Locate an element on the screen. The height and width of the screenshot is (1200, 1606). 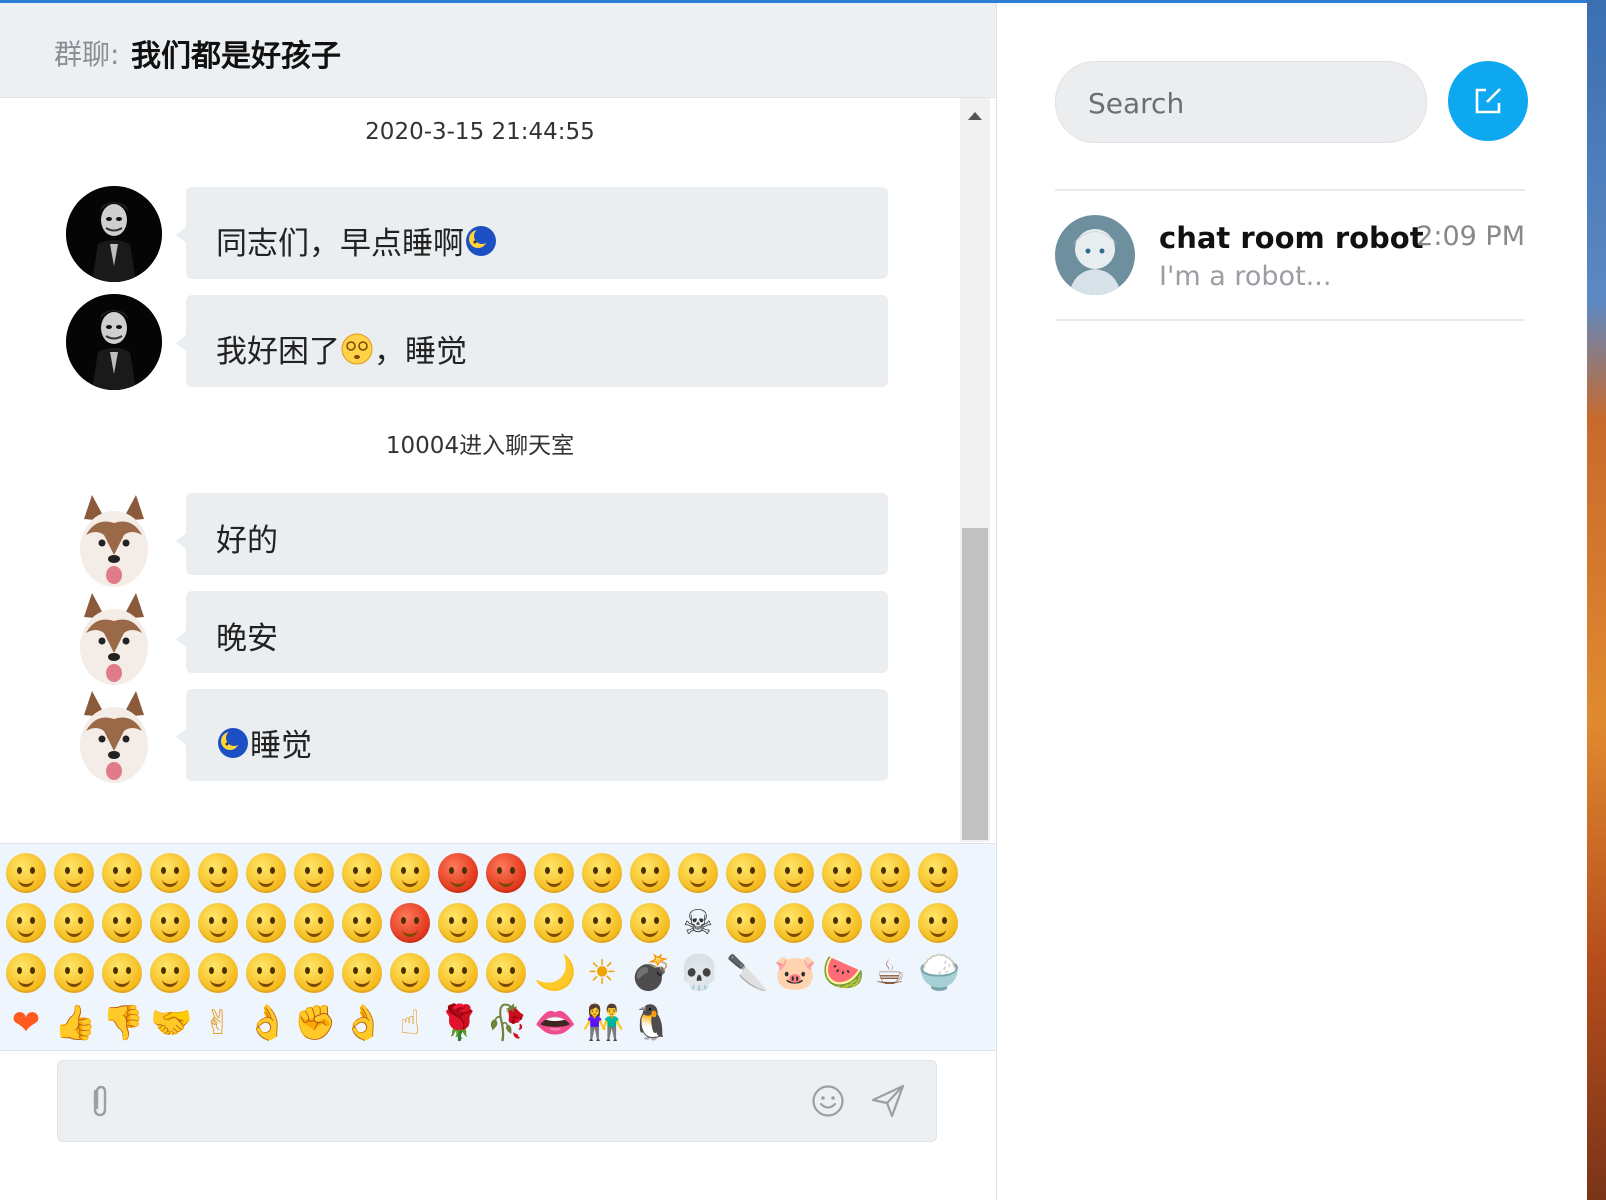
shock-emoji-icon is located at coordinates (26, 923).